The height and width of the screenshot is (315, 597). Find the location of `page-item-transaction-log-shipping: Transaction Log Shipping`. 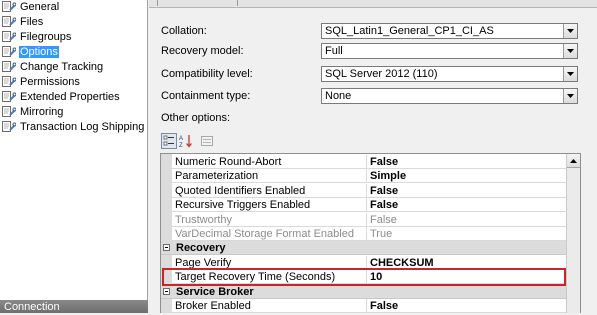

page-item-transaction-log-shipping: Transaction Log Shipping is located at coordinates (73, 127).